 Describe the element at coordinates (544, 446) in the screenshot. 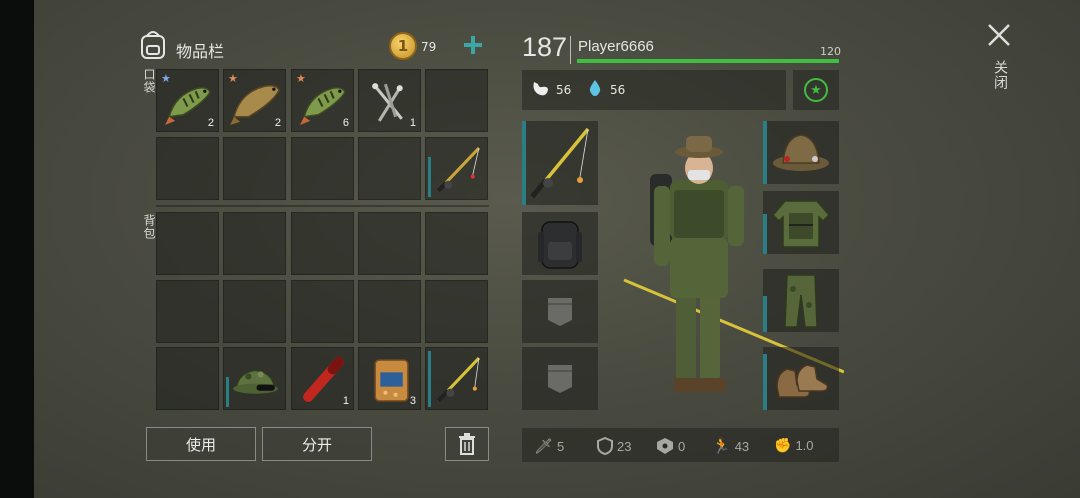

I see `sword-icon: 🗡` at that location.